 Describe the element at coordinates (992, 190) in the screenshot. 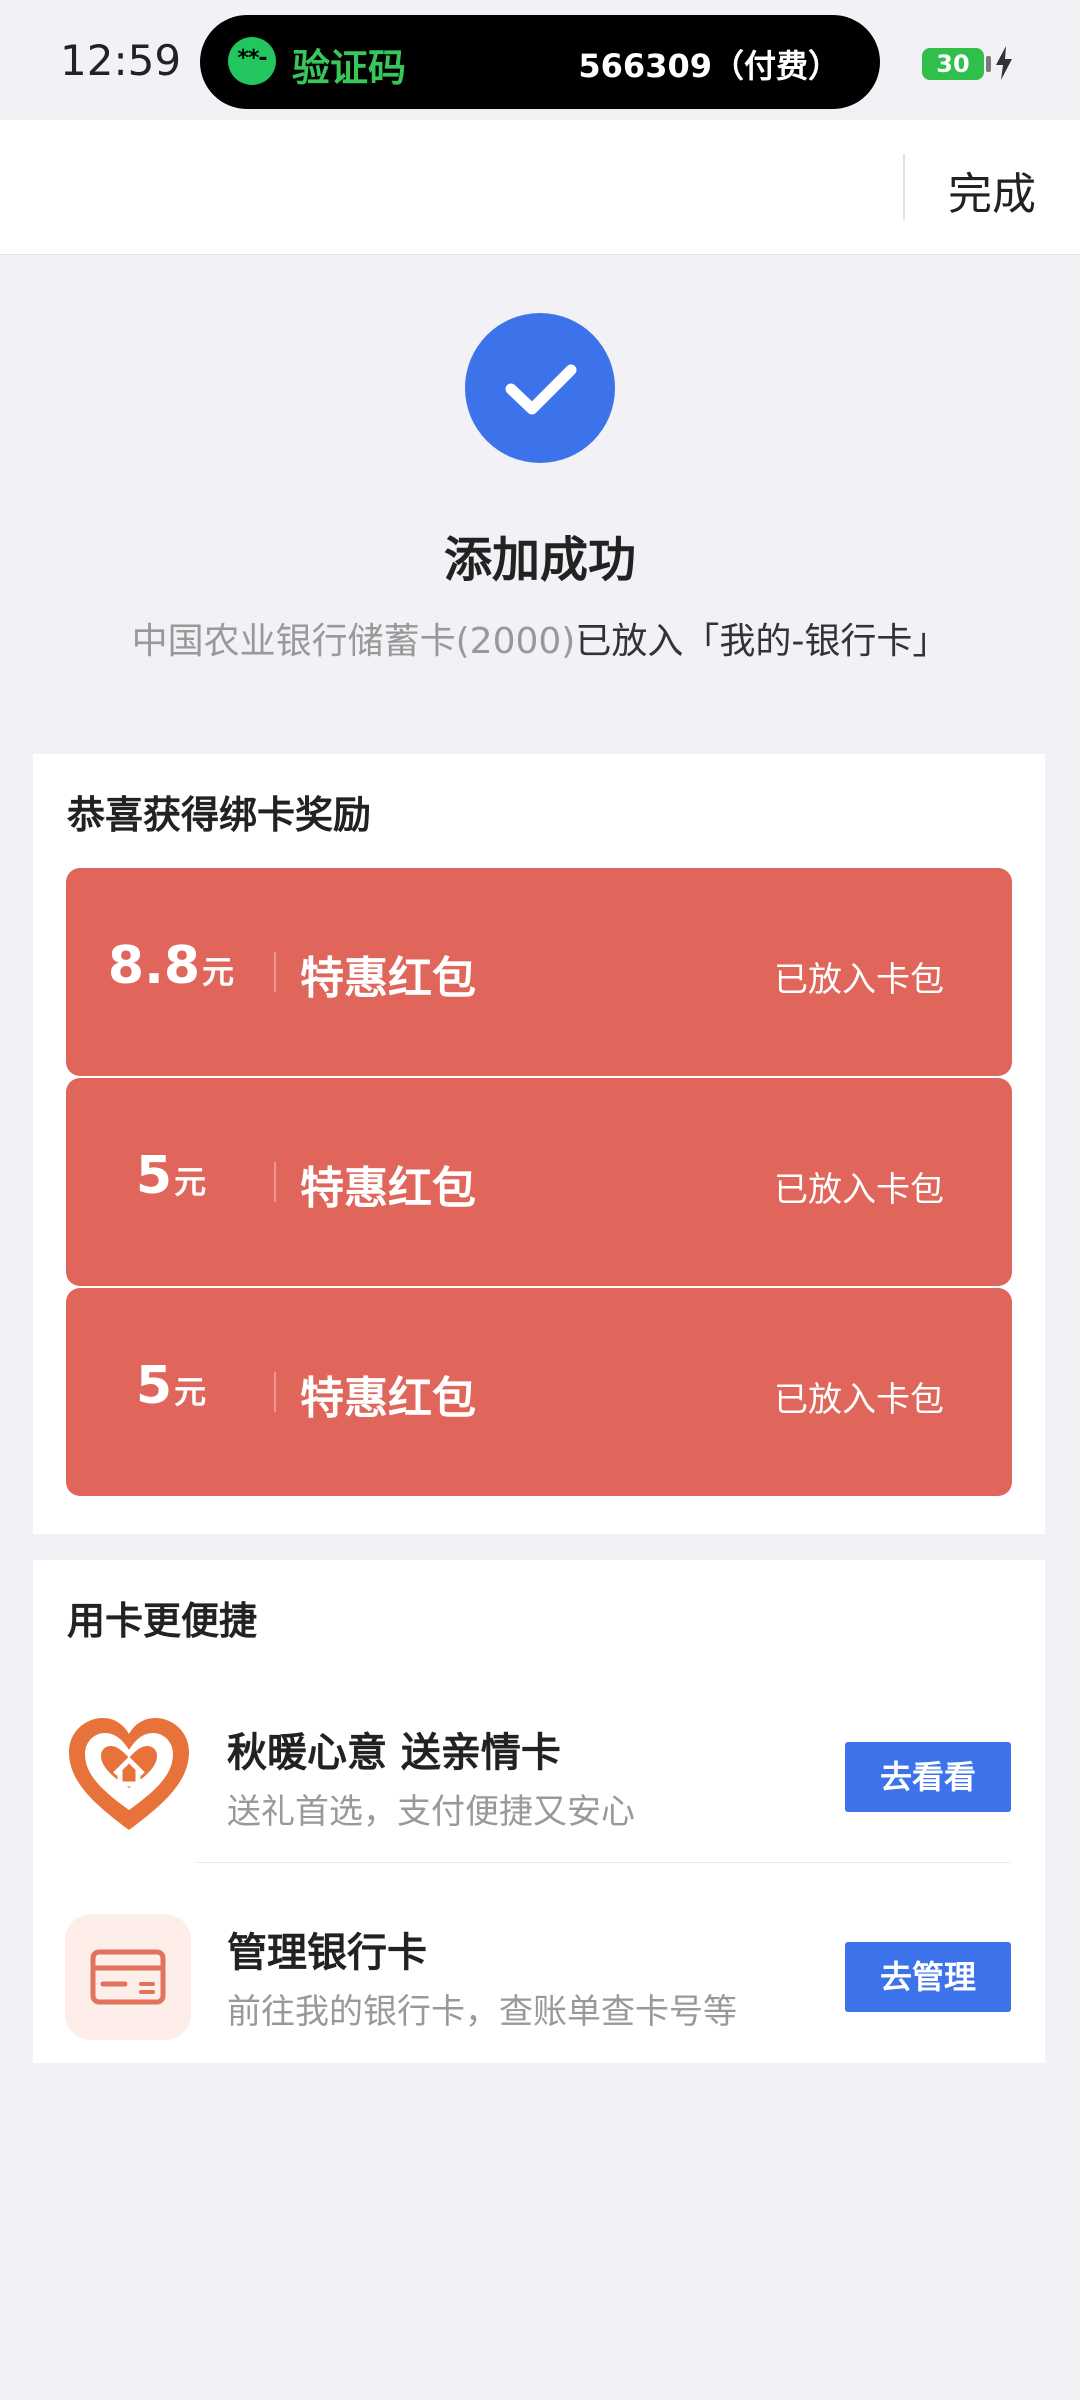

I see `done-button: 完成` at that location.